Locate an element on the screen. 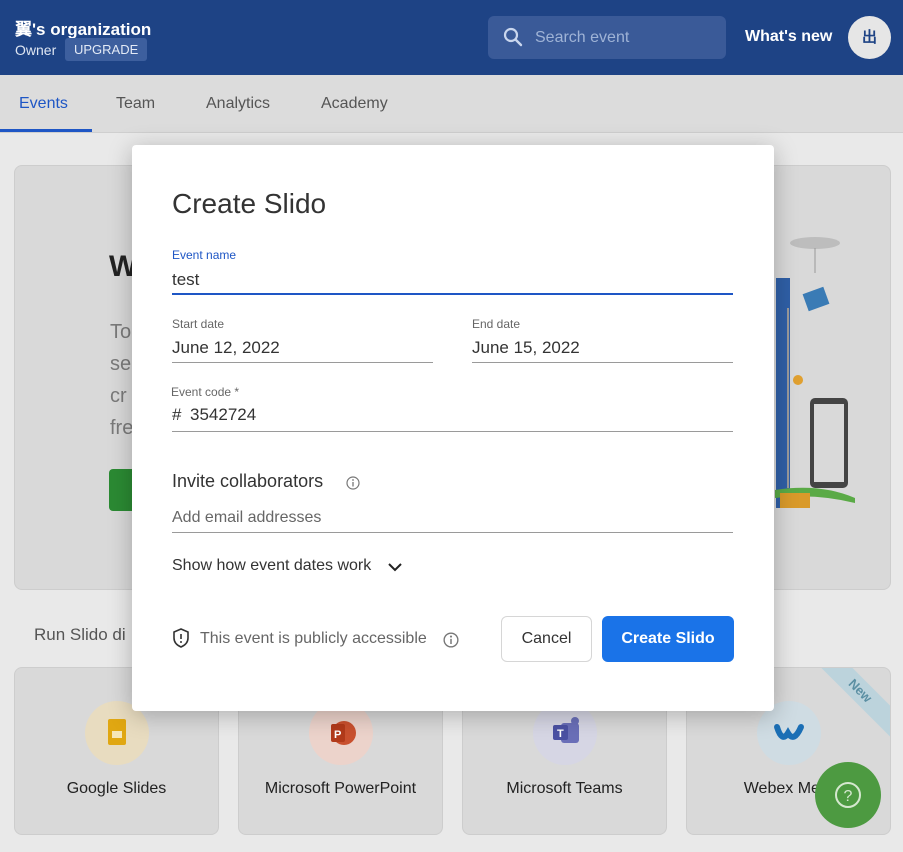  event-name-label: Event name is located at coordinates (204, 255).